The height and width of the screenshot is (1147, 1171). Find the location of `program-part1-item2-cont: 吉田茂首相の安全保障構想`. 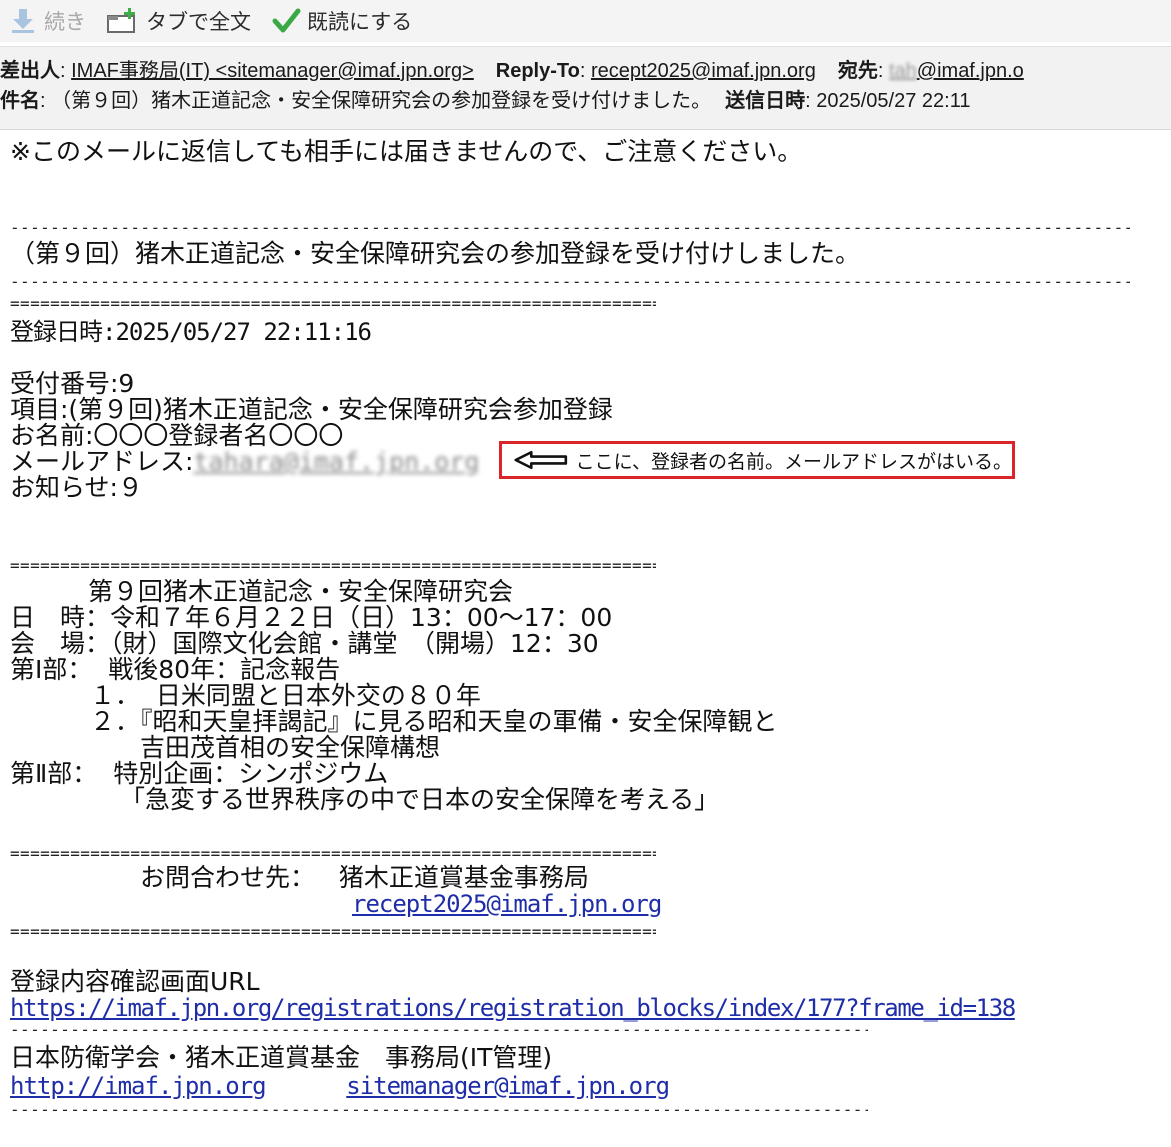

program-part1-item2-cont: 吉田茂首相の安全保障構想 is located at coordinates (290, 747).